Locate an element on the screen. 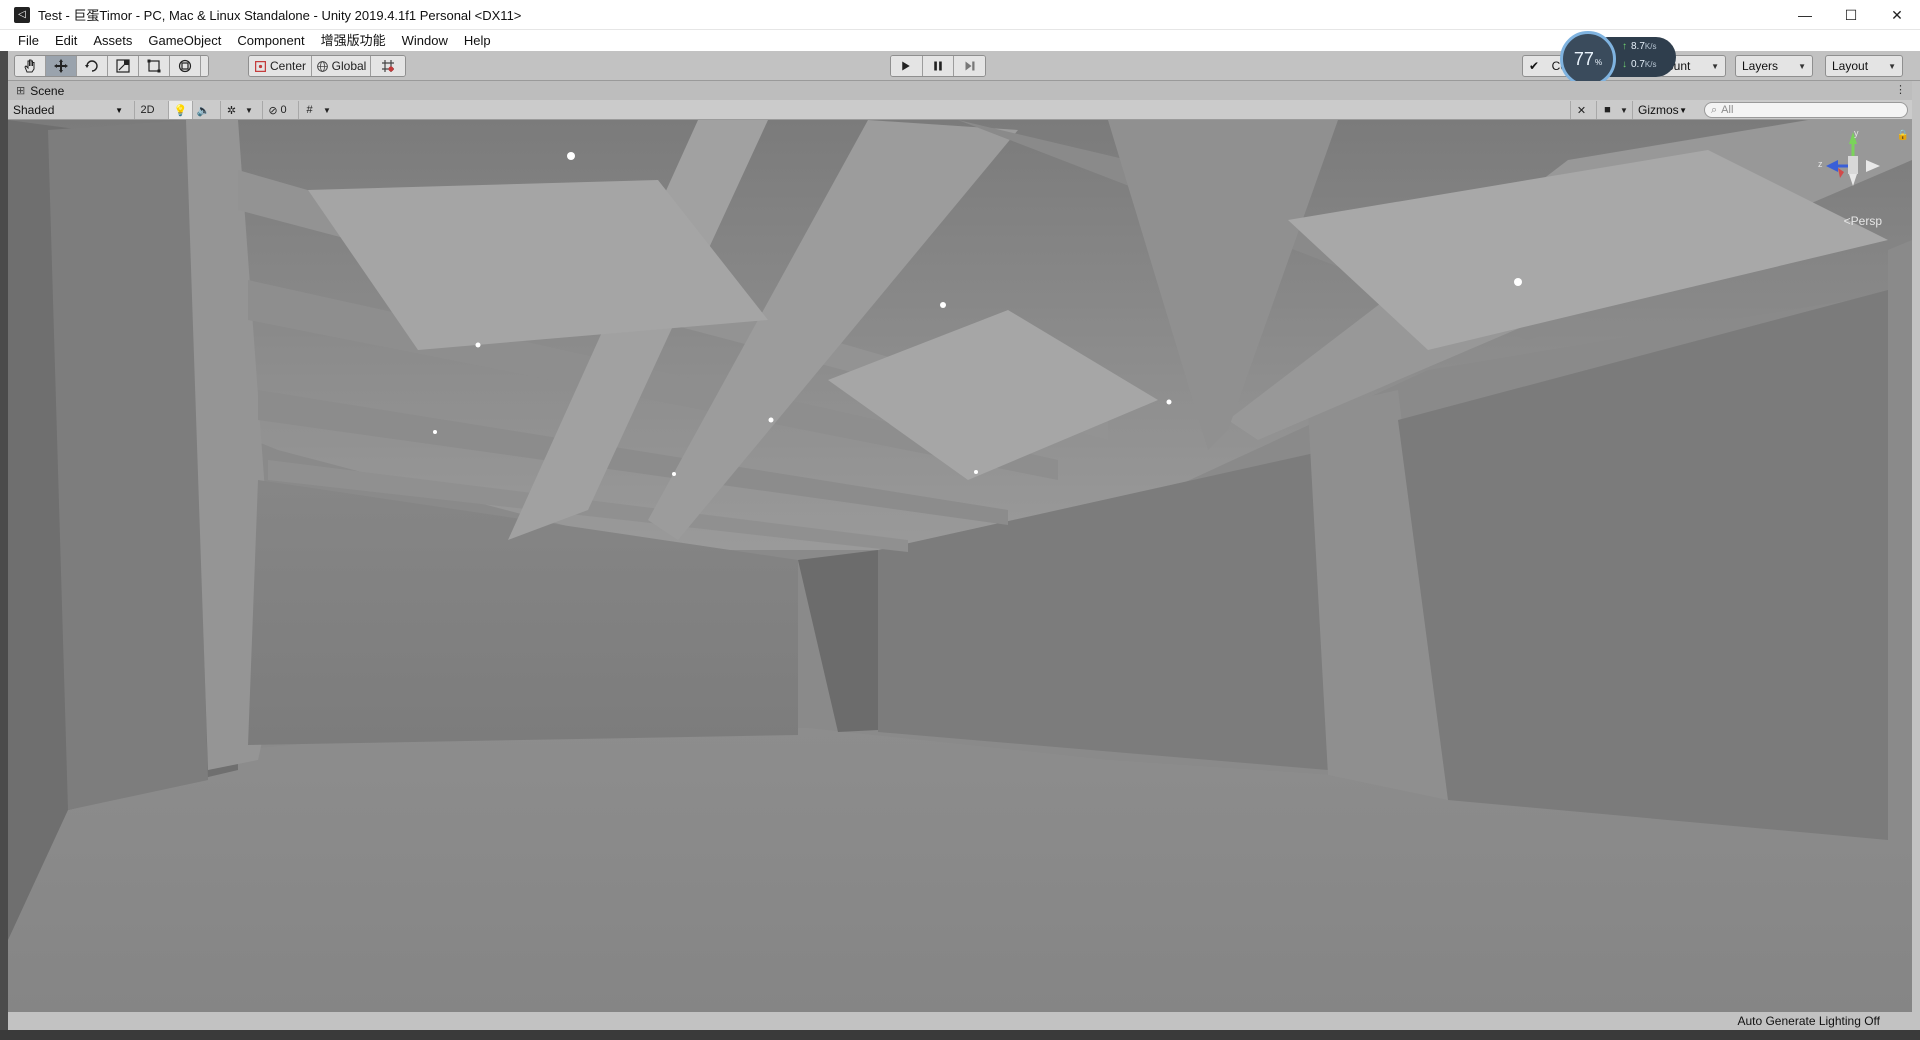 This screenshot has height=1040, width=1920. gizmos-dropdown: Gizmos ▼ is located at coordinates (1662, 110).